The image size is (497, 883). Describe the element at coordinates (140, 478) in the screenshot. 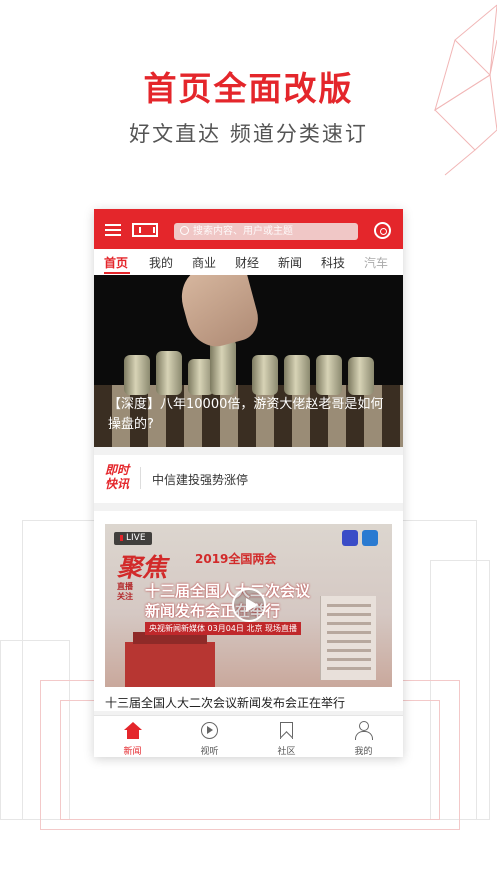

I see `divider` at that location.